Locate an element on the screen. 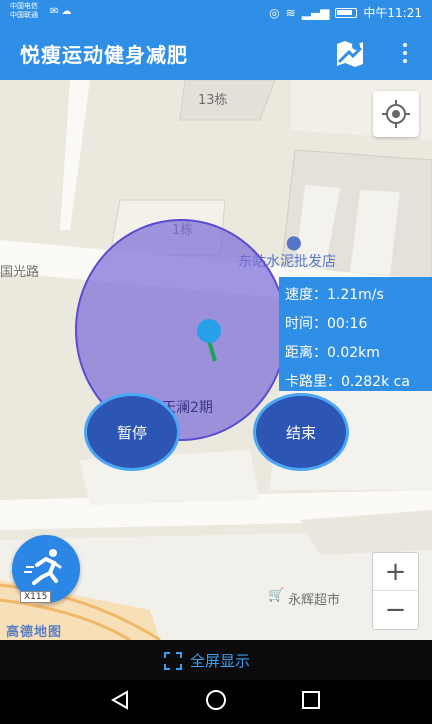 The width and height of the screenshot is (432, 724). fullscreen-label: 全屏显示 is located at coordinates (220, 661).